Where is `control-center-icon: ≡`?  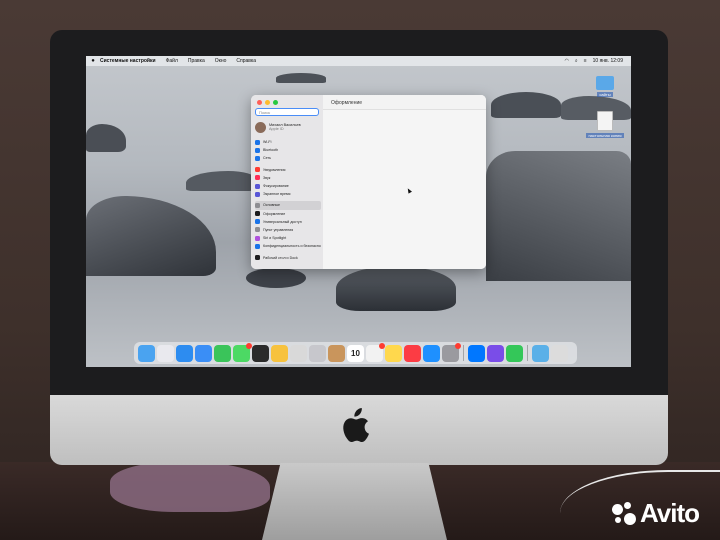 control-center-icon: ≡ is located at coordinates (585, 61).